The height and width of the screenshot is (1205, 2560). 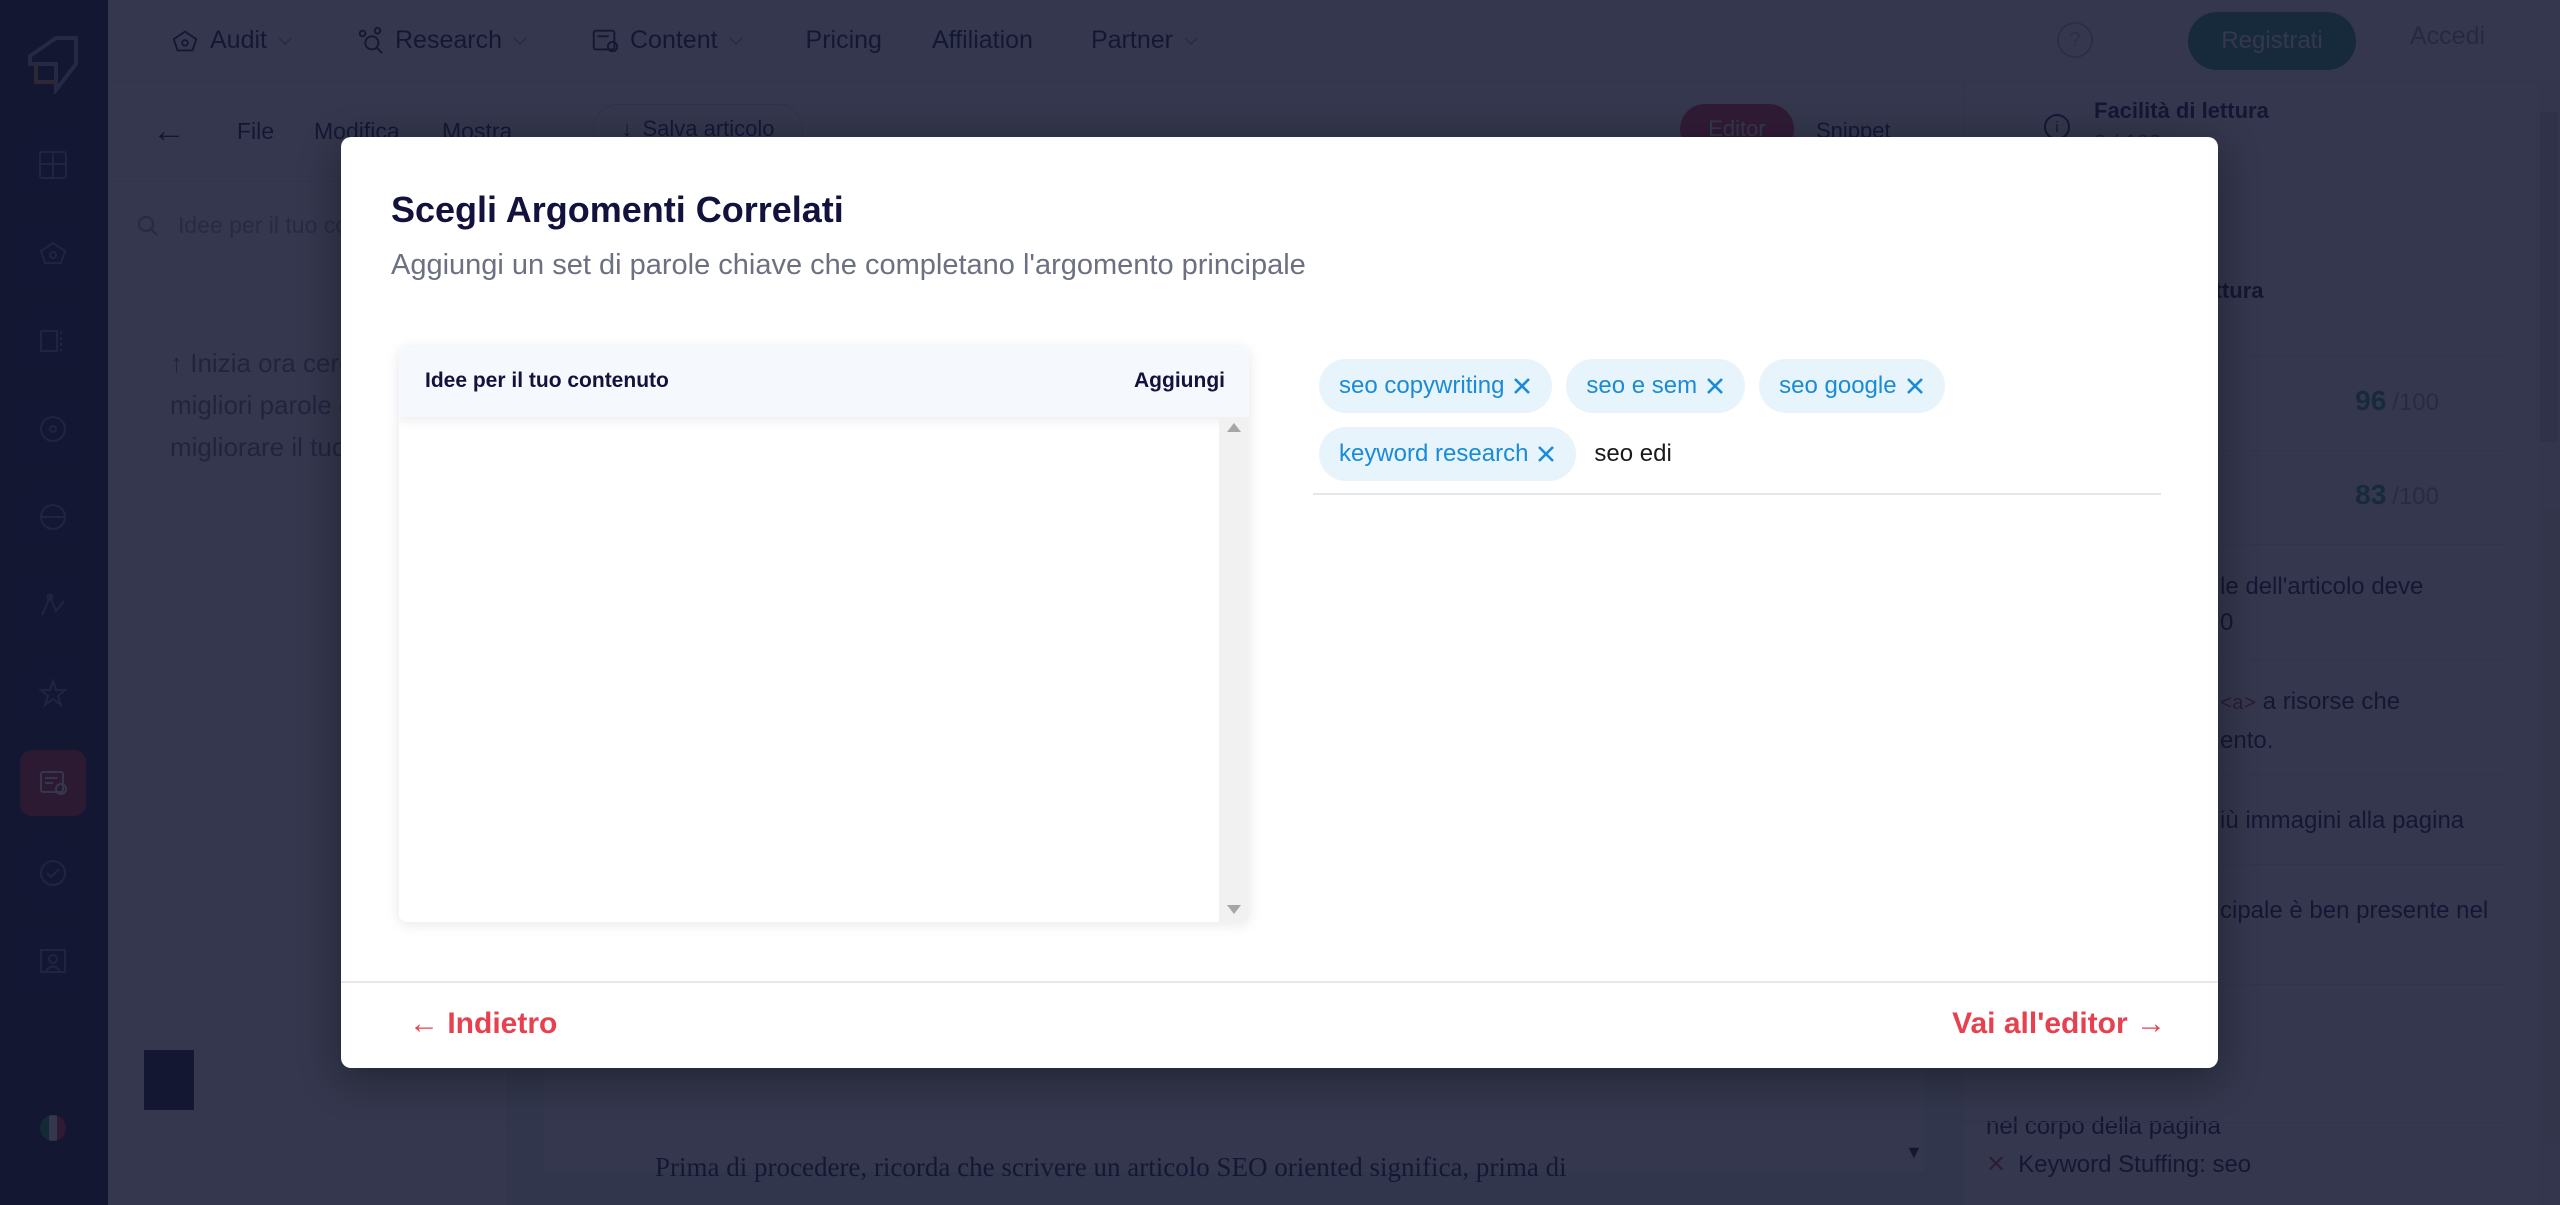 What do you see at coordinates (1179, 380) in the screenshot?
I see `add-column-header: Aggiungi` at bounding box center [1179, 380].